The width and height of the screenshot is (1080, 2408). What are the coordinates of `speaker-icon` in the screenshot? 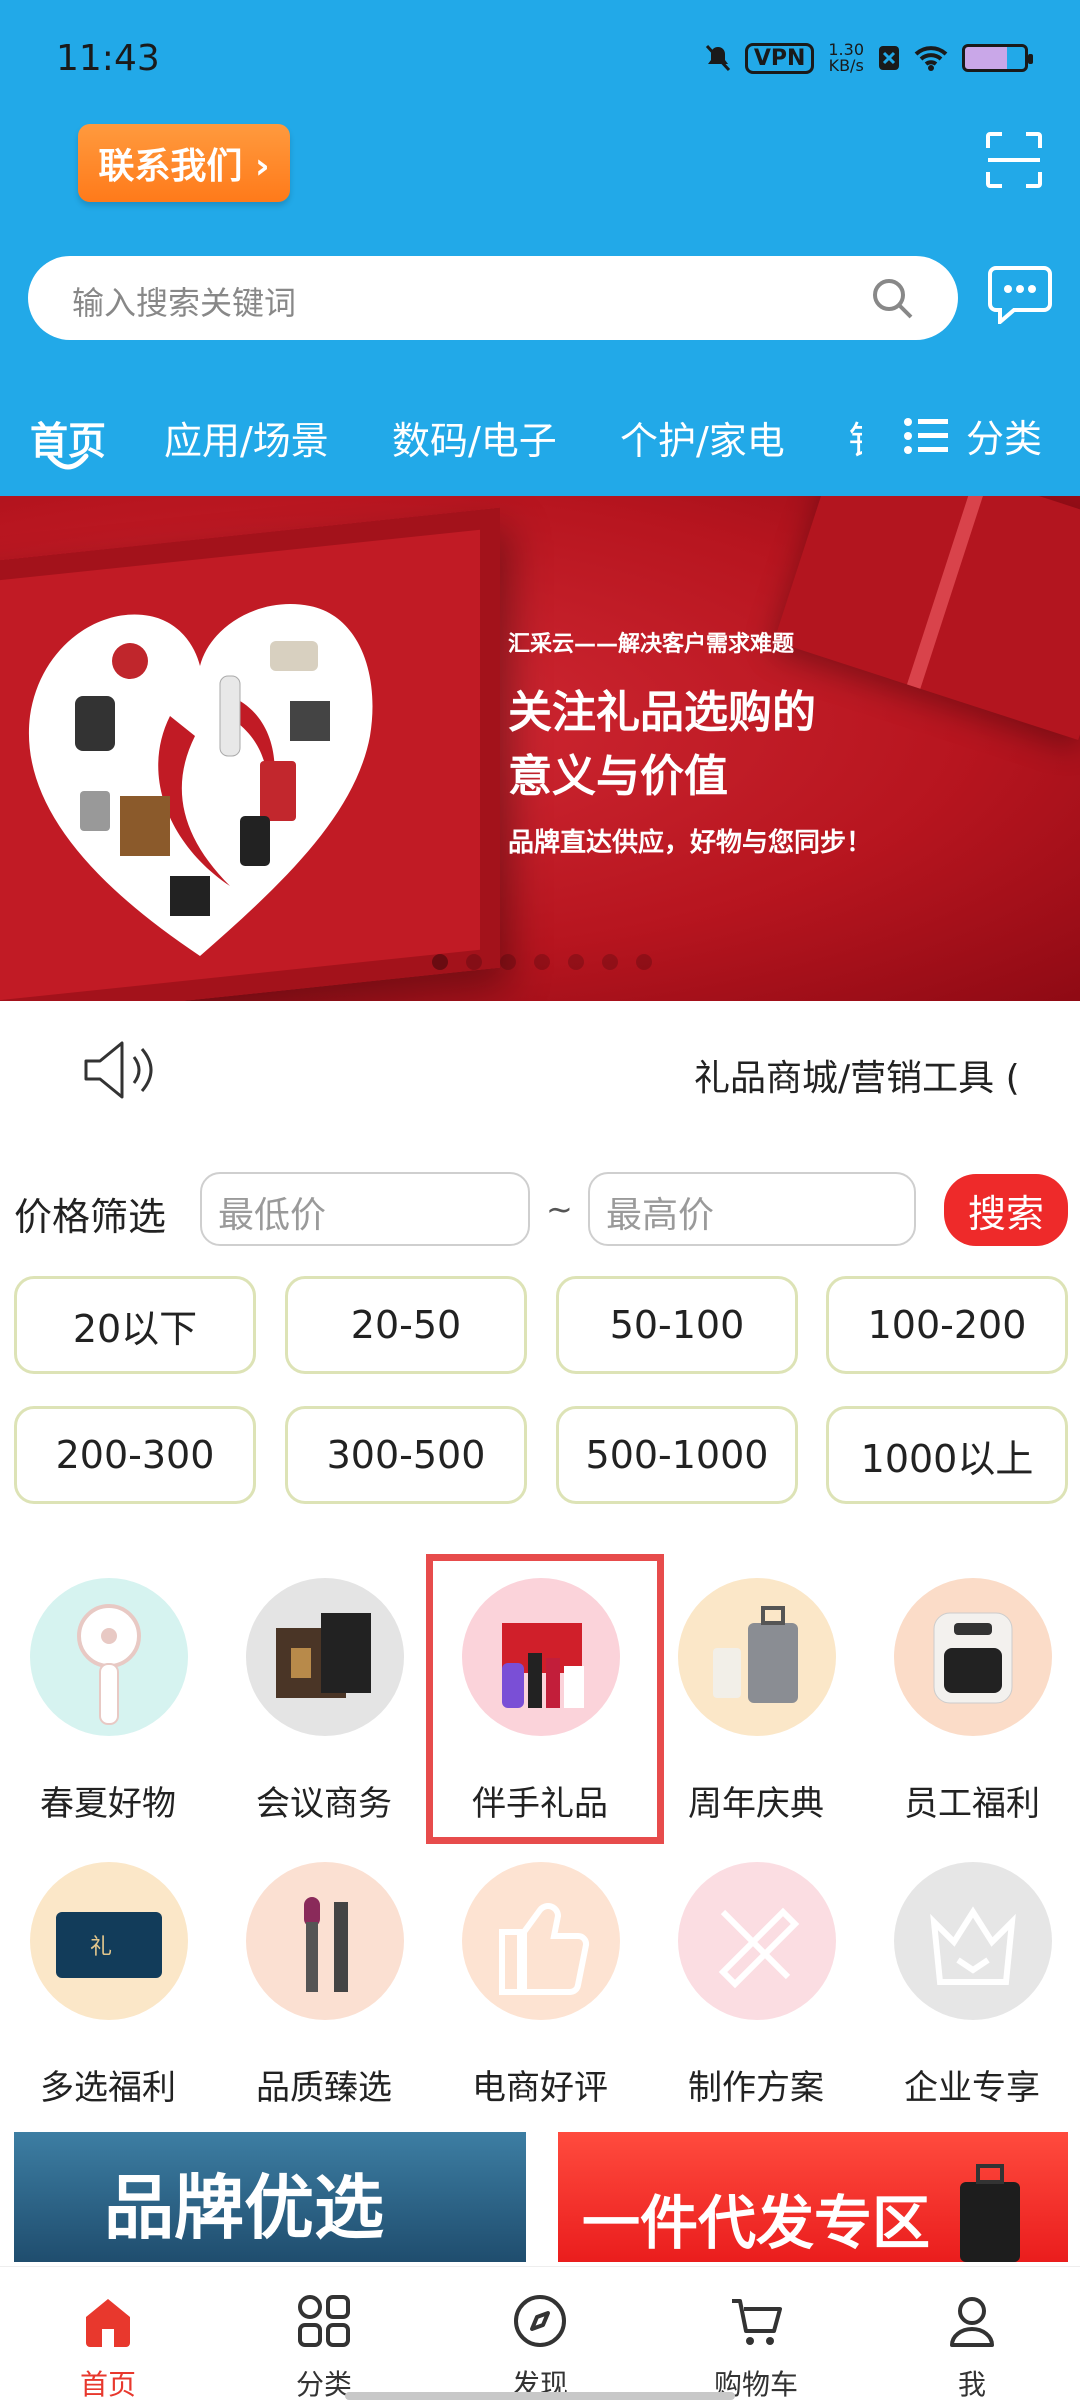 It's located at (118, 1070).